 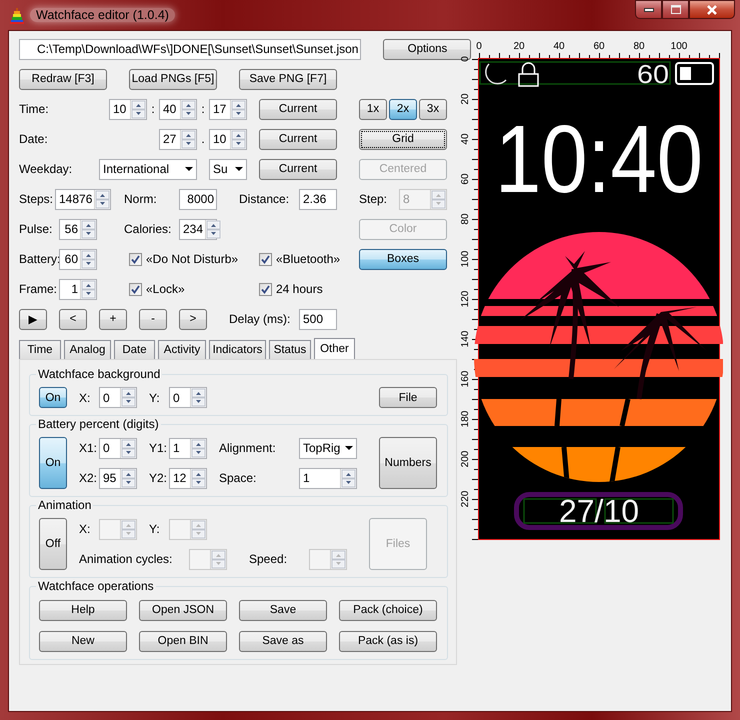 What do you see at coordinates (40, 349) in the screenshot?
I see `tab: Time` at bounding box center [40, 349].